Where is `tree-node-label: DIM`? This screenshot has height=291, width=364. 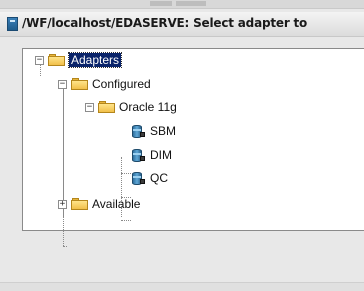 tree-node-label: DIM is located at coordinates (161, 155).